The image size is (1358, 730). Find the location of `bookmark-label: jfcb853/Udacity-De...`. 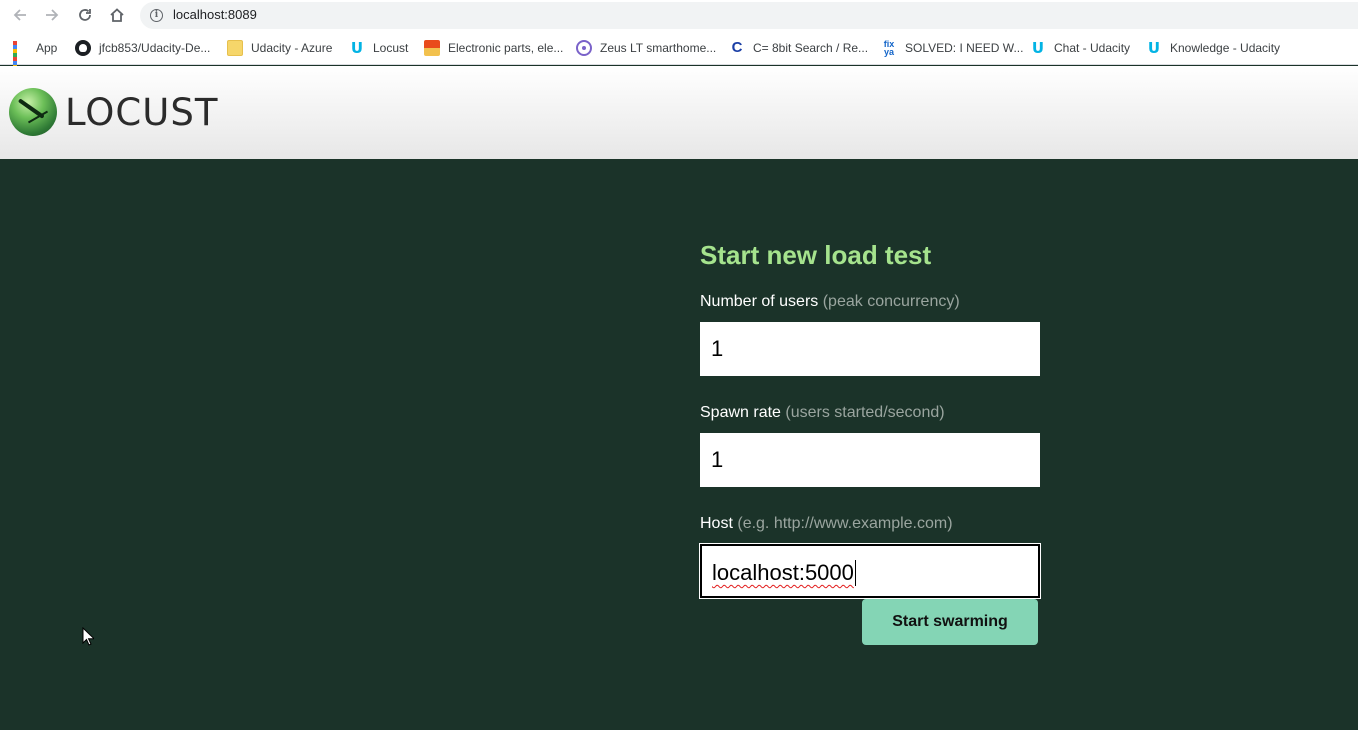

bookmark-label: jfcb853/Udacity-De... is located at coordinates (155, 48).